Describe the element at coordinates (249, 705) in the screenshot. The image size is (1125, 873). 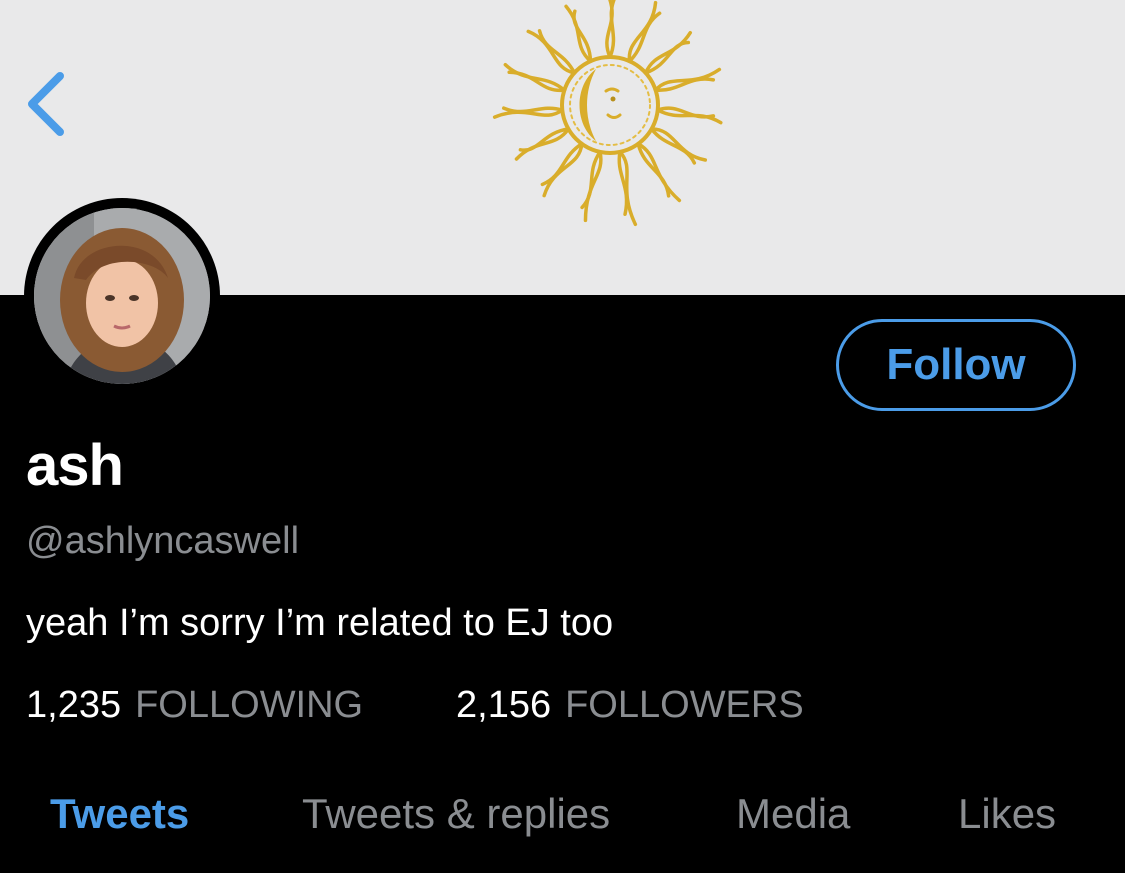
I see `following-label: FOLLOWING` at that location.